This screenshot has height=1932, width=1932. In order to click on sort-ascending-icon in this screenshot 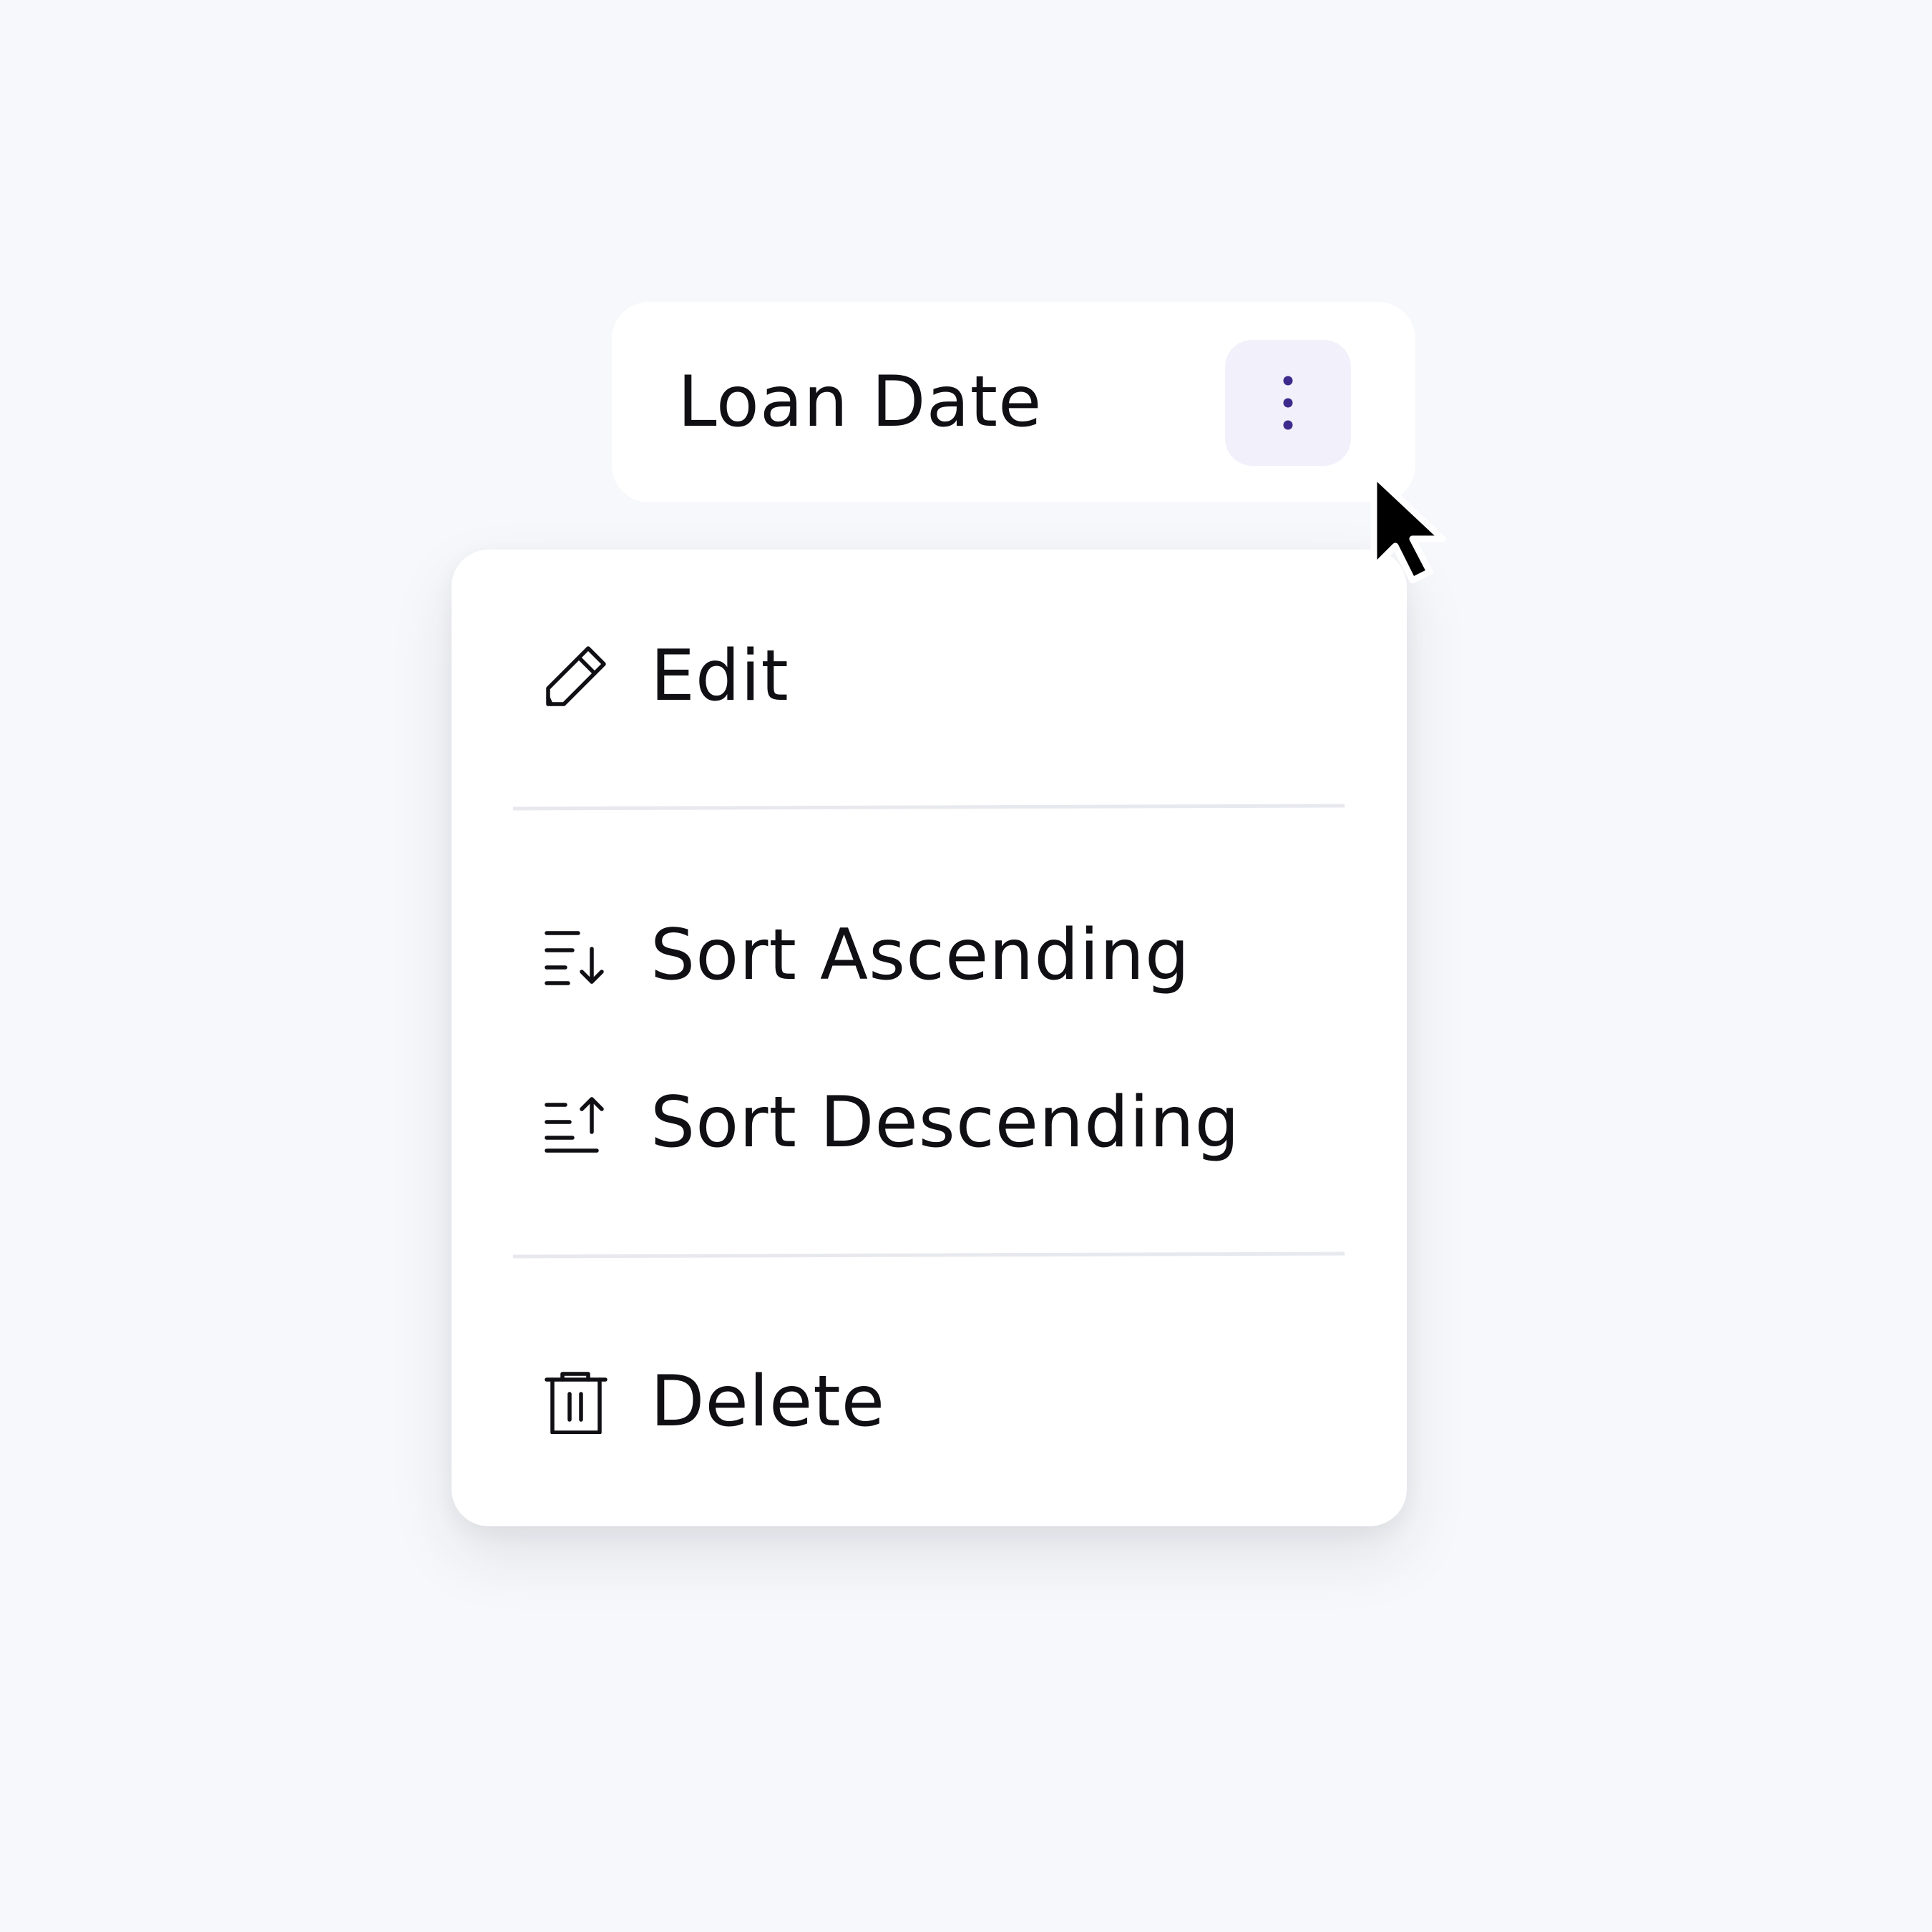, I will do `click(574, 958)`.